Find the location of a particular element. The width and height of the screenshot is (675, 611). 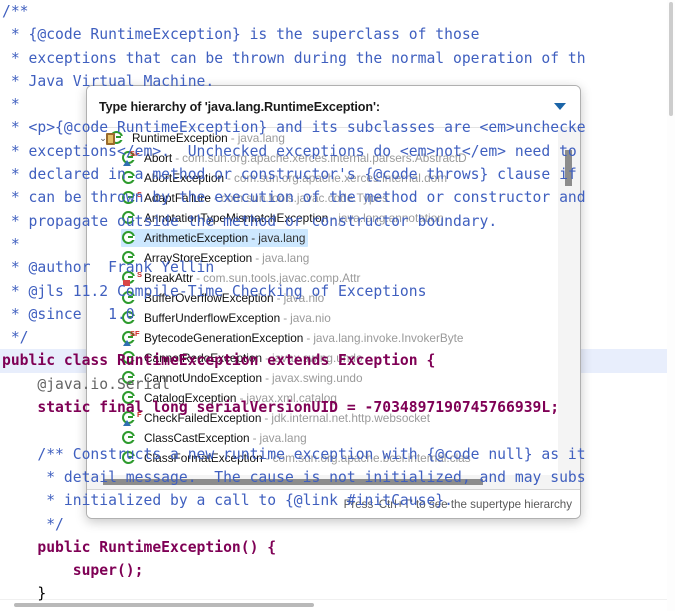

code-line-text: super(); is located at coordinates (73, 571).